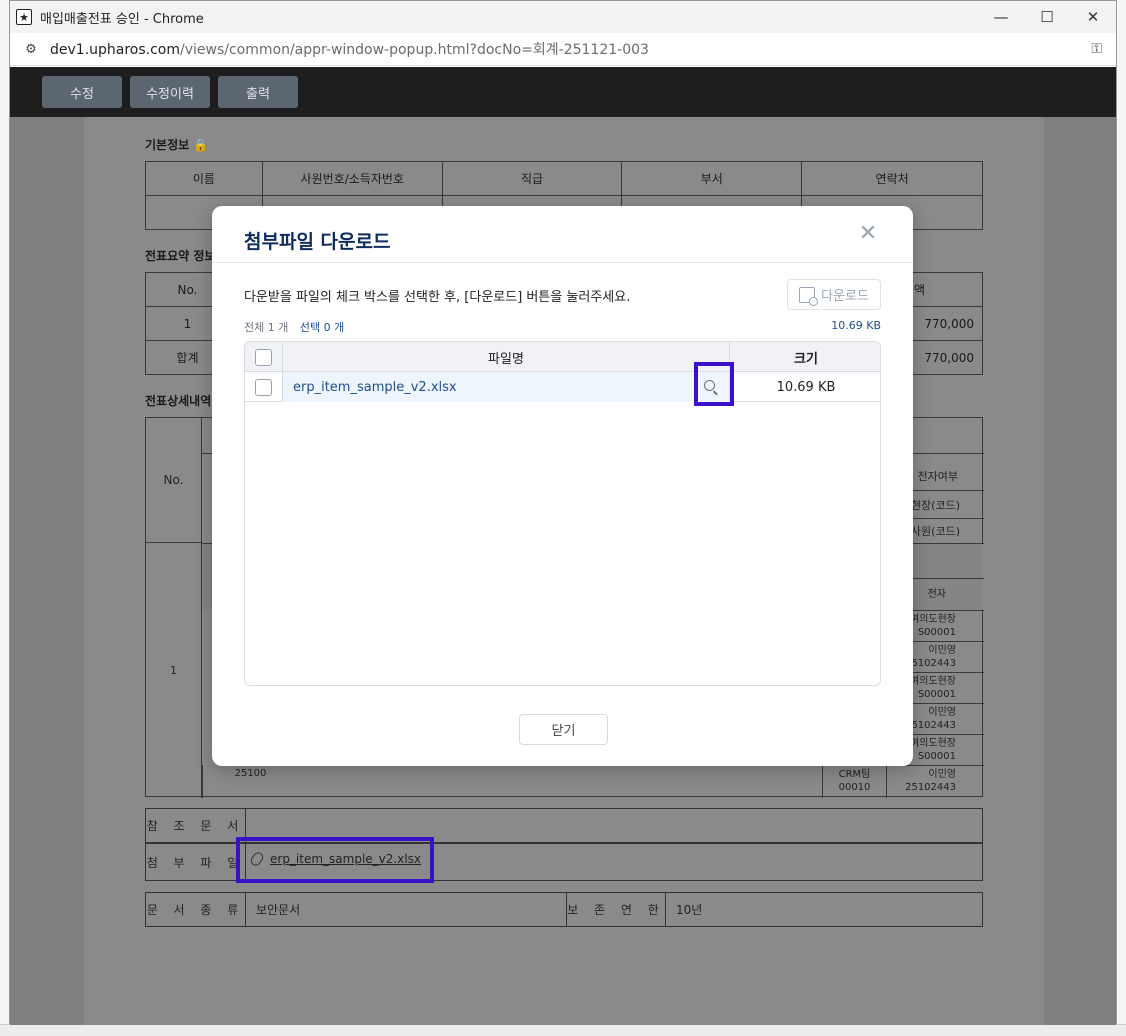 The width and height of the screenshot is (1126, 1036). What do you see at coordinates (278, 910) in the screenshot?
I see `doc-type-value: 보안문서` at bounding box center [278, 910].